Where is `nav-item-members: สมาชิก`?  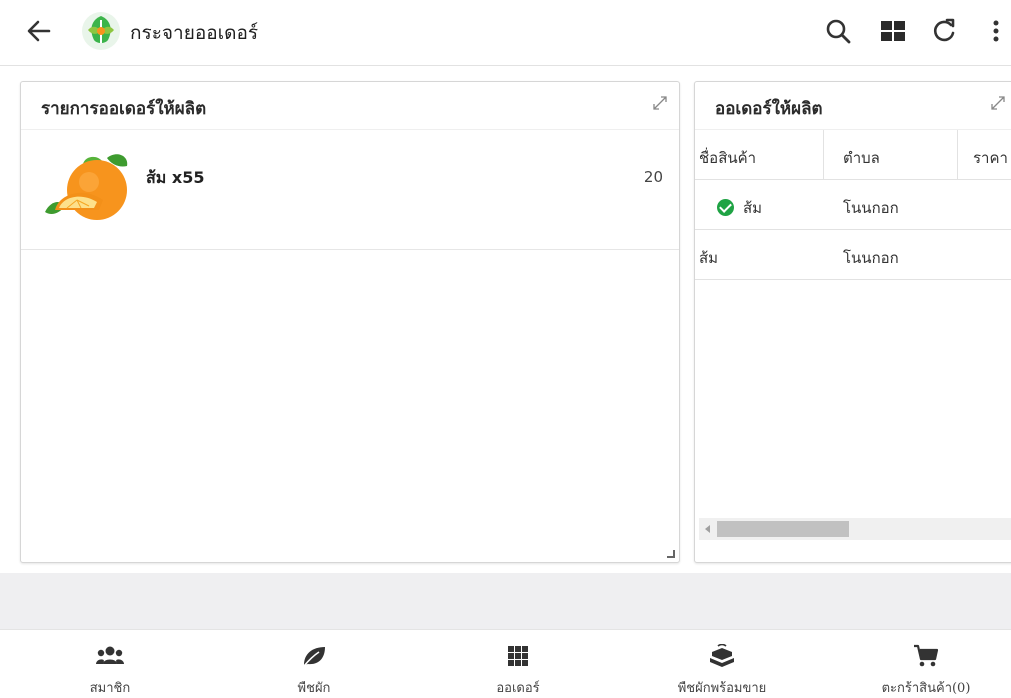 nav-item-members: สมาชิก is located at coordinates (110, 663).